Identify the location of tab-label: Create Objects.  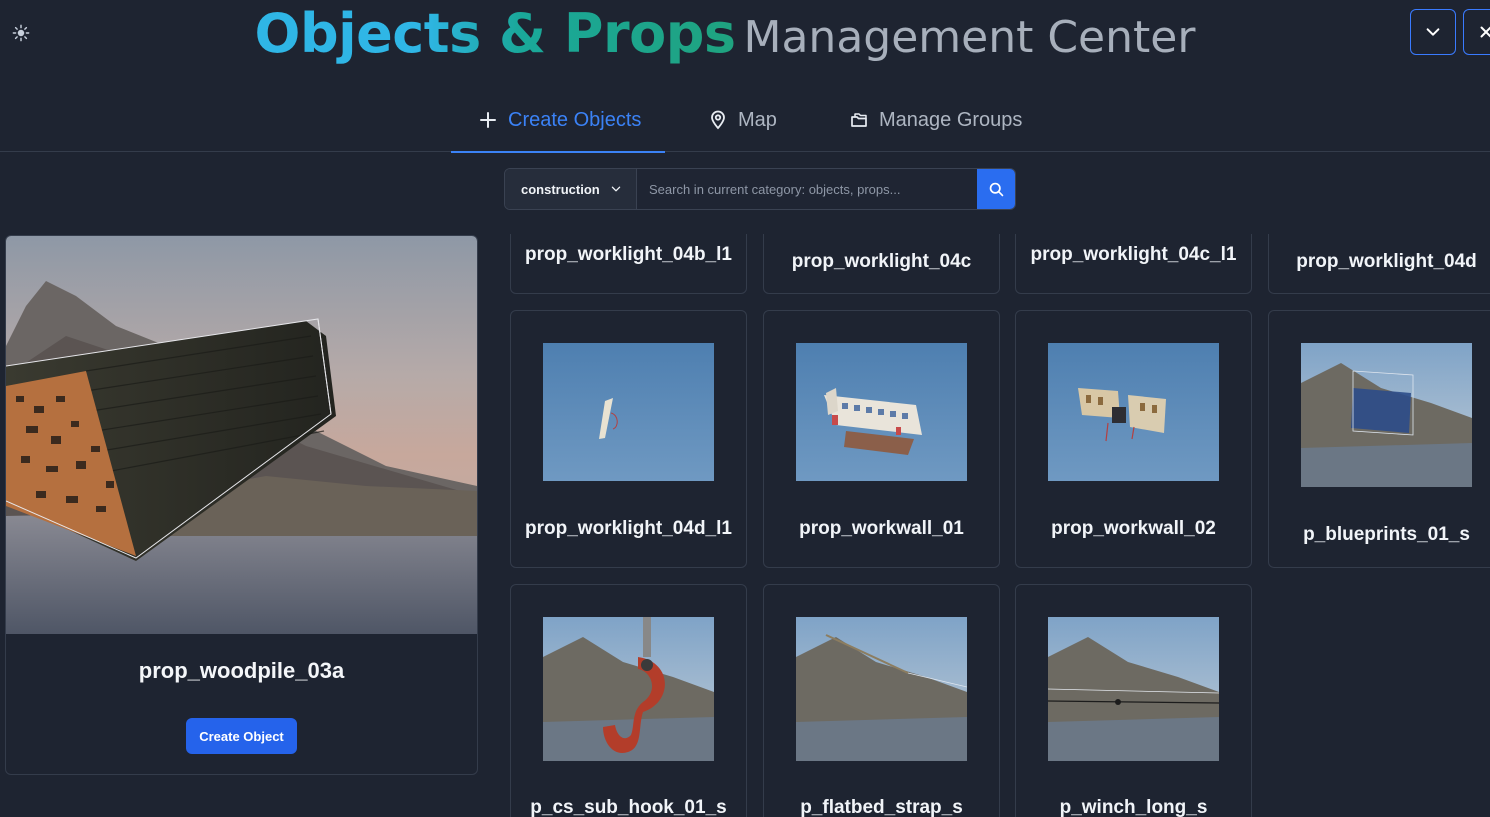
(575, 119).